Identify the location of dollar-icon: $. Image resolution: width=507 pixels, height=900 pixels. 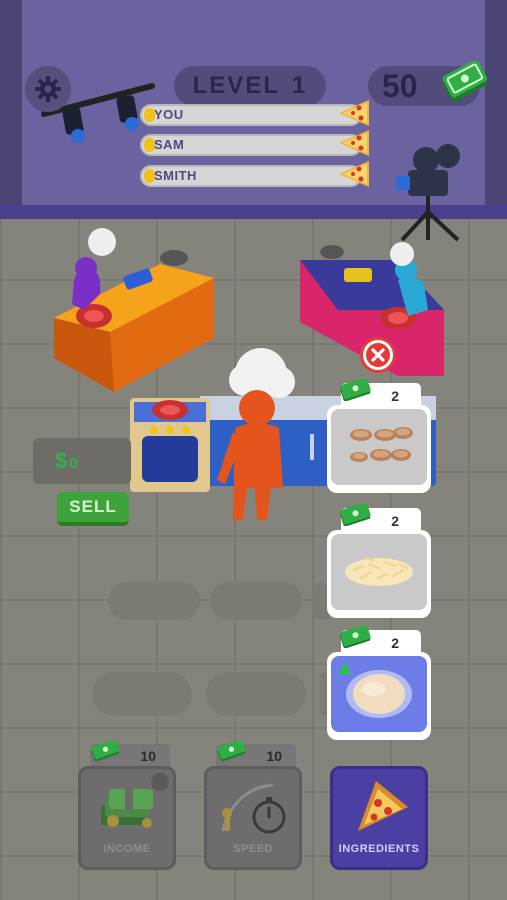
(61, 460).